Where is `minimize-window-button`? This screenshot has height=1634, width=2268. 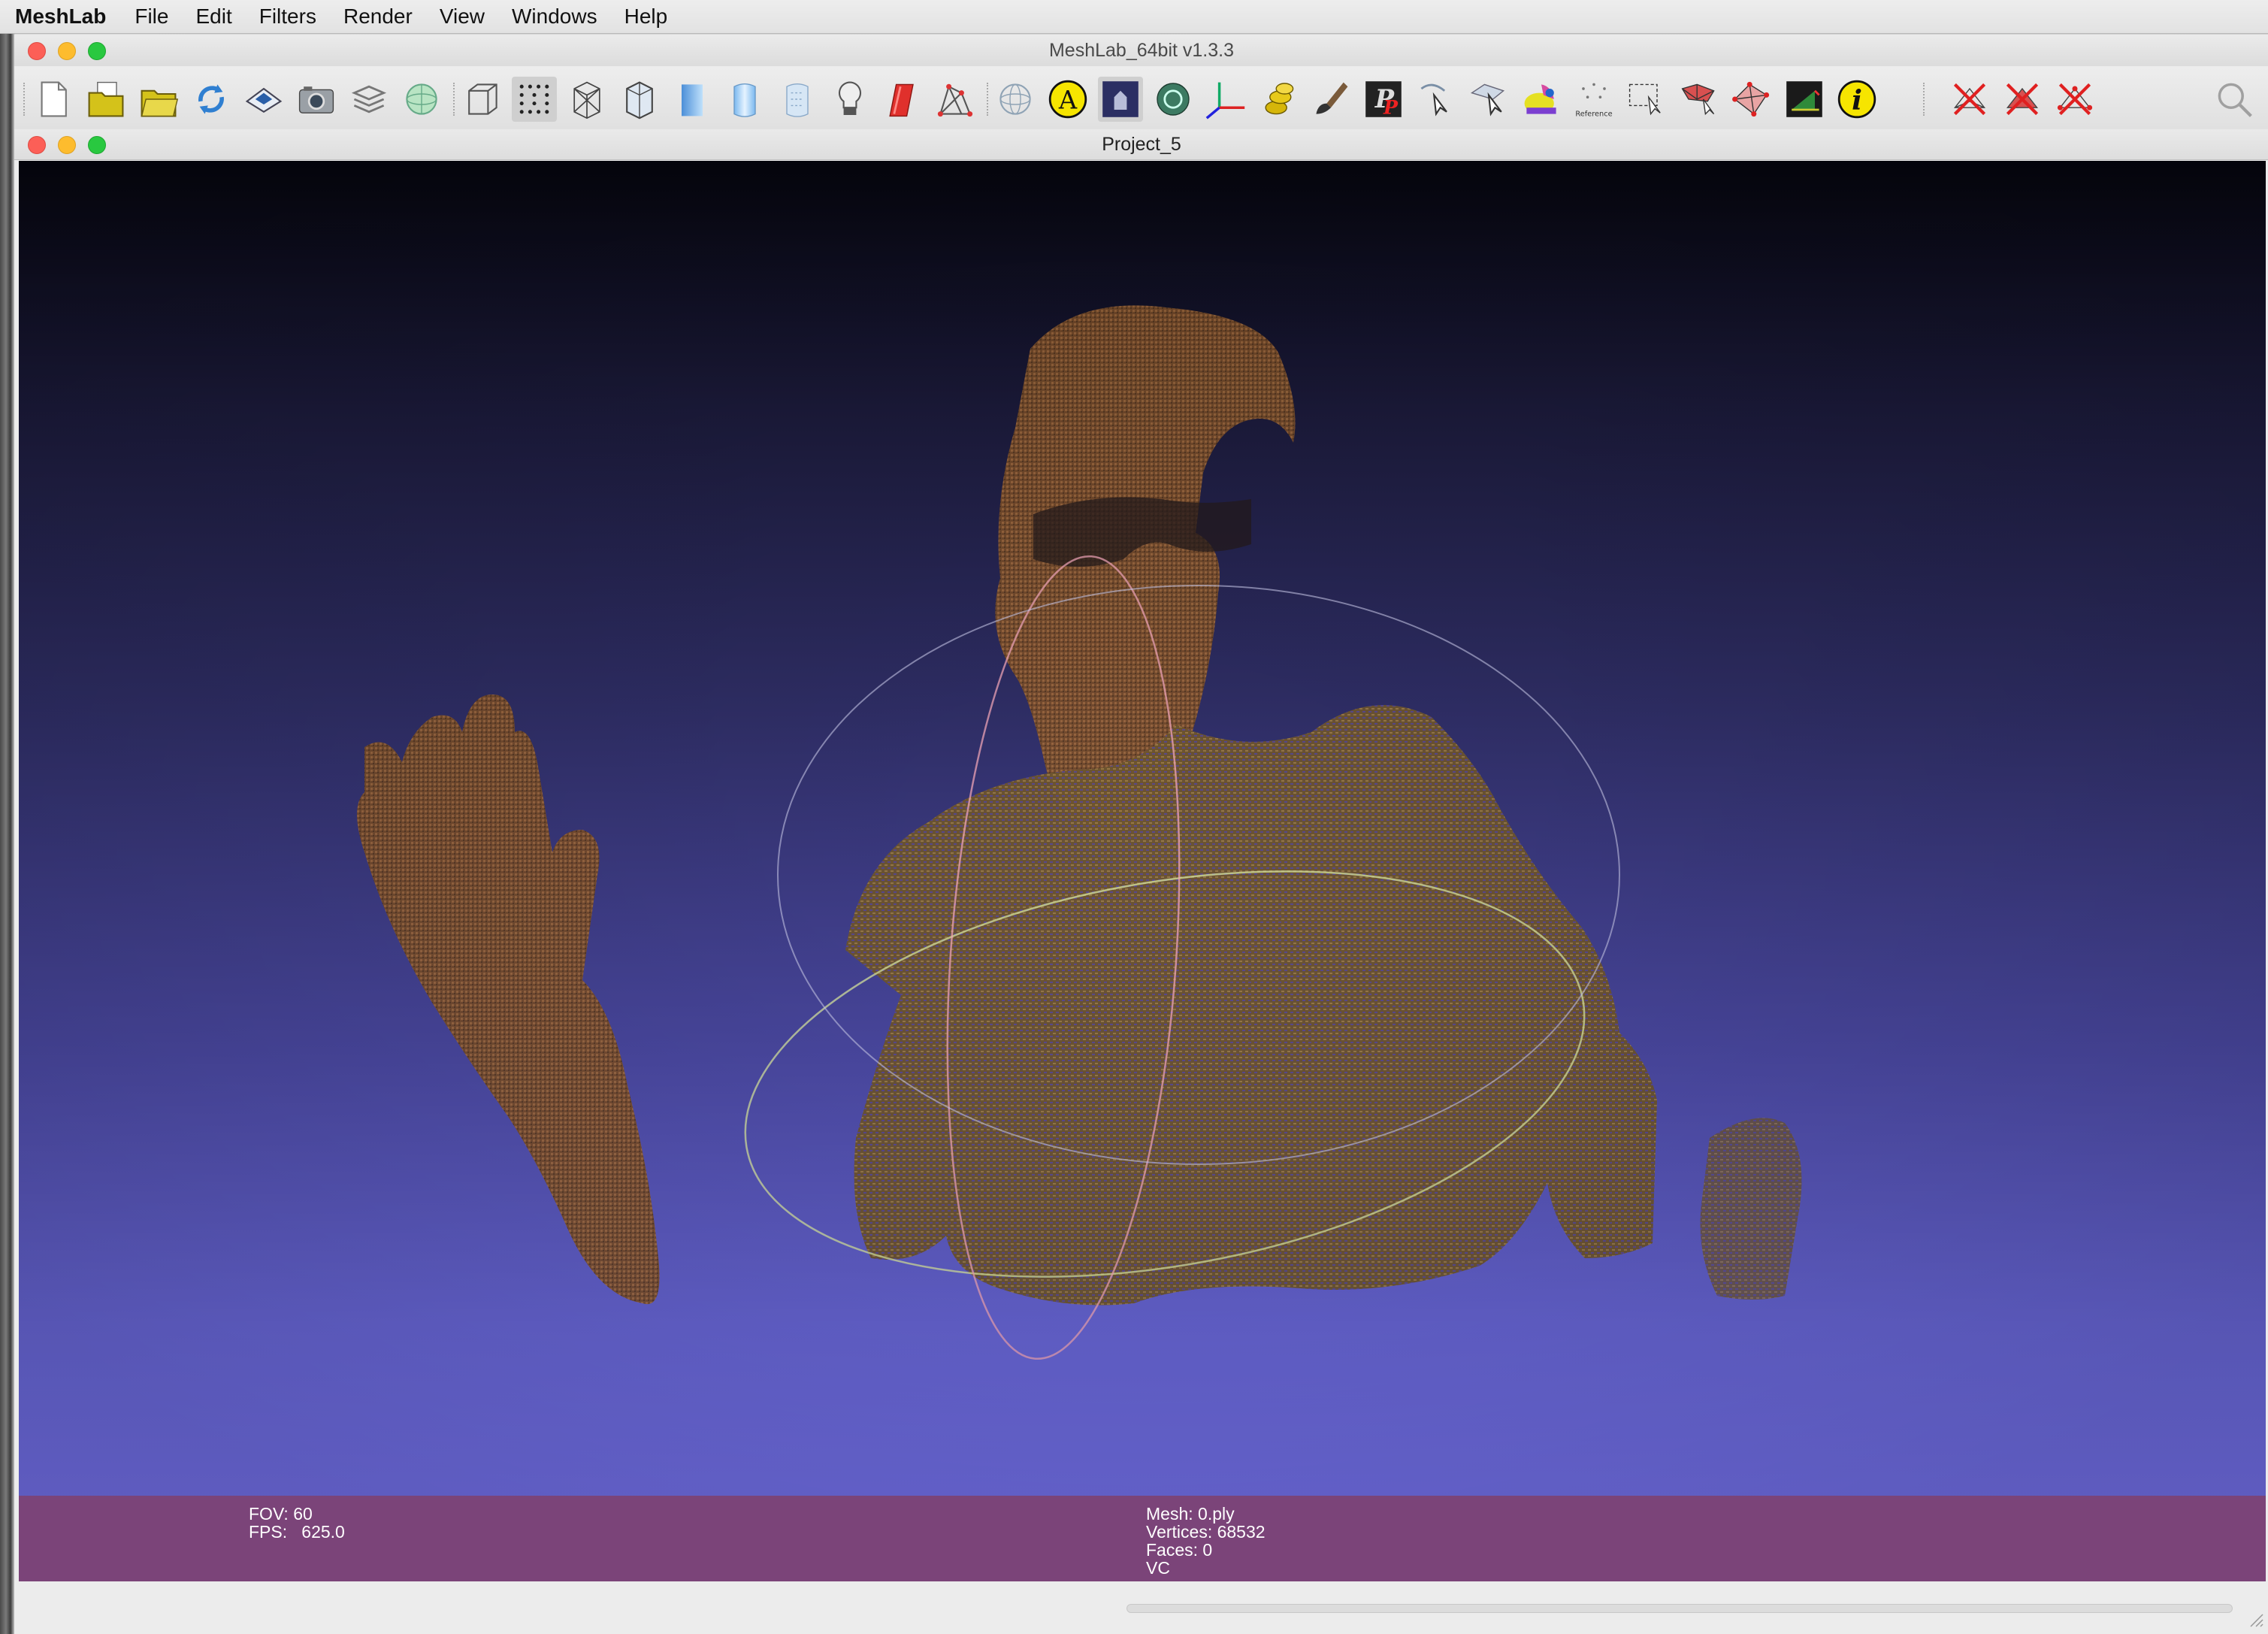
minimize-window-button is located at coordinates (67, 51).